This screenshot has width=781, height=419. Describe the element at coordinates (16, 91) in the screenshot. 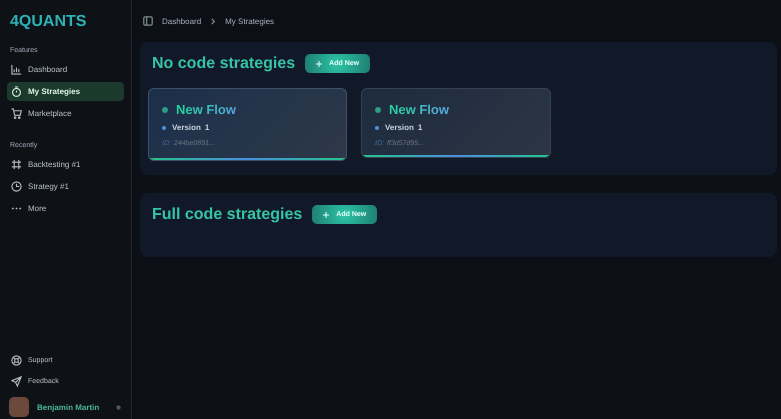

I see `timer-icon` at that location.